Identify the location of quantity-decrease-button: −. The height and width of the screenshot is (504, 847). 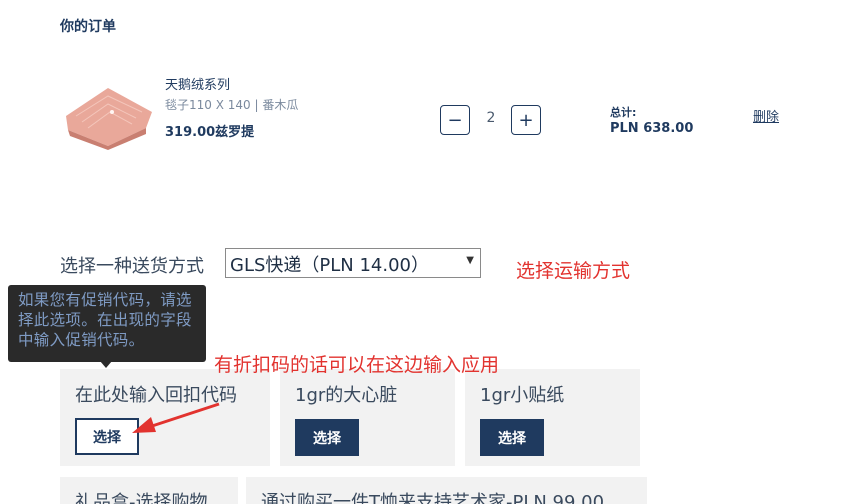
(455, 120).